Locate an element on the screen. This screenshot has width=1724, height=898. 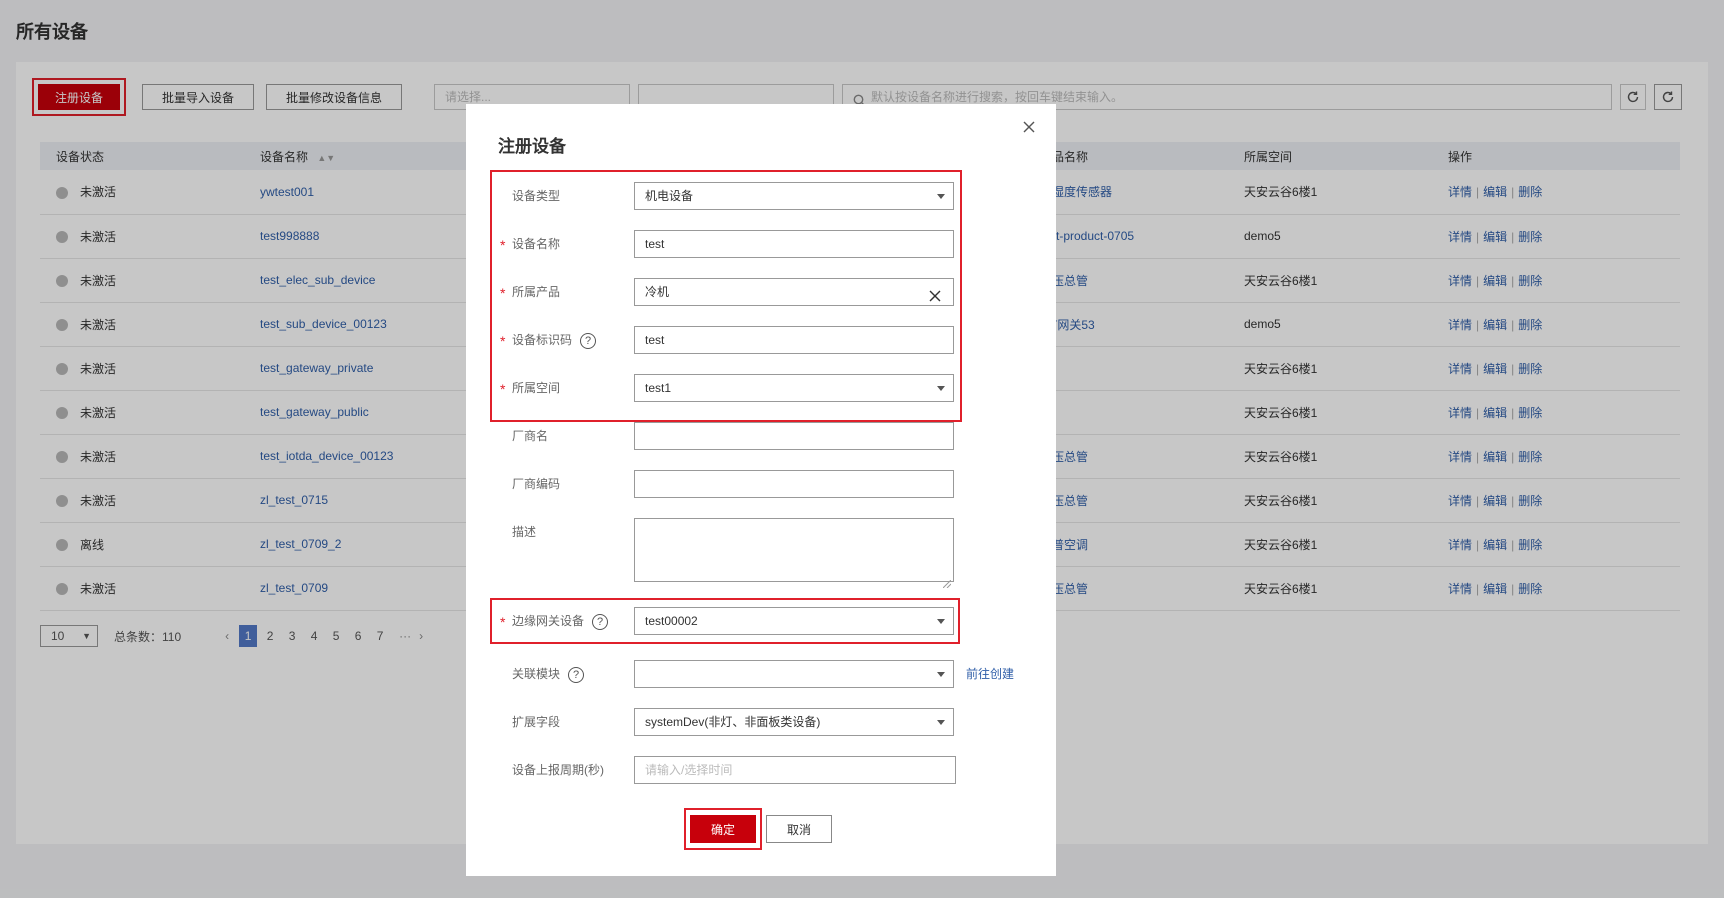
field-module: 关联模块? 前往创建 is located at coordinates (758, 674).